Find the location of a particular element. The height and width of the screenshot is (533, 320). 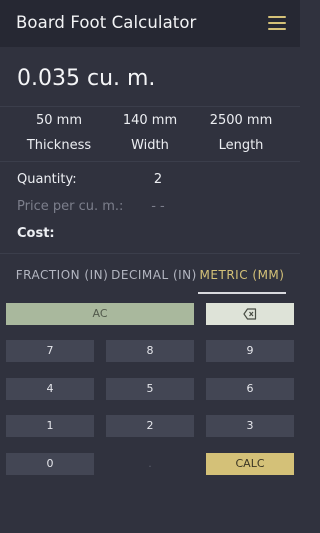

active-tab-indicator is located at coordinates (242, 293).